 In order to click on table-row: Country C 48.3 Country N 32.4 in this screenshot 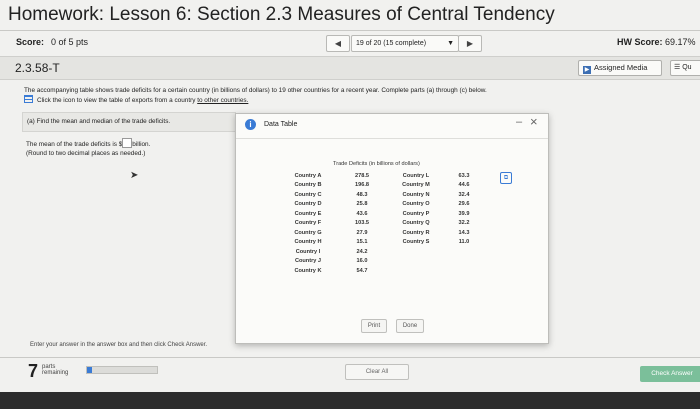, I will do `click(382, 195)`.